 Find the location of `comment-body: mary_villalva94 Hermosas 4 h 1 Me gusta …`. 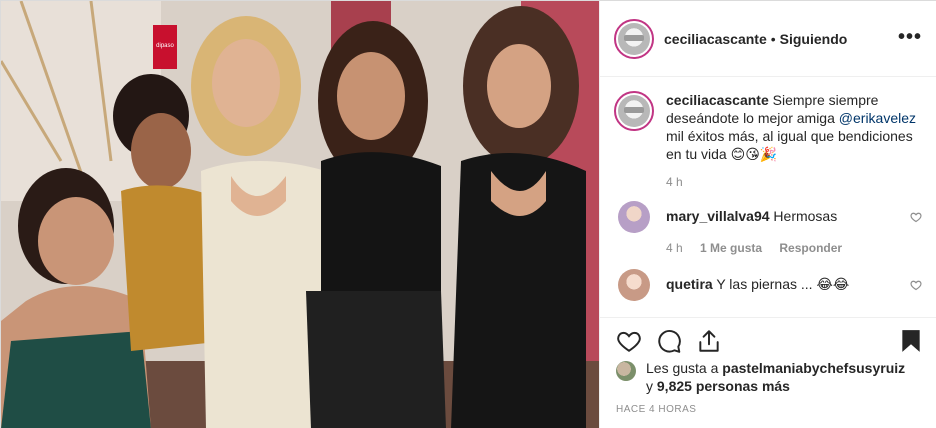

comment-body: mary_villalva94 Hermosas 4 h 1 Me gusta … is located at coordinates (761, 232).